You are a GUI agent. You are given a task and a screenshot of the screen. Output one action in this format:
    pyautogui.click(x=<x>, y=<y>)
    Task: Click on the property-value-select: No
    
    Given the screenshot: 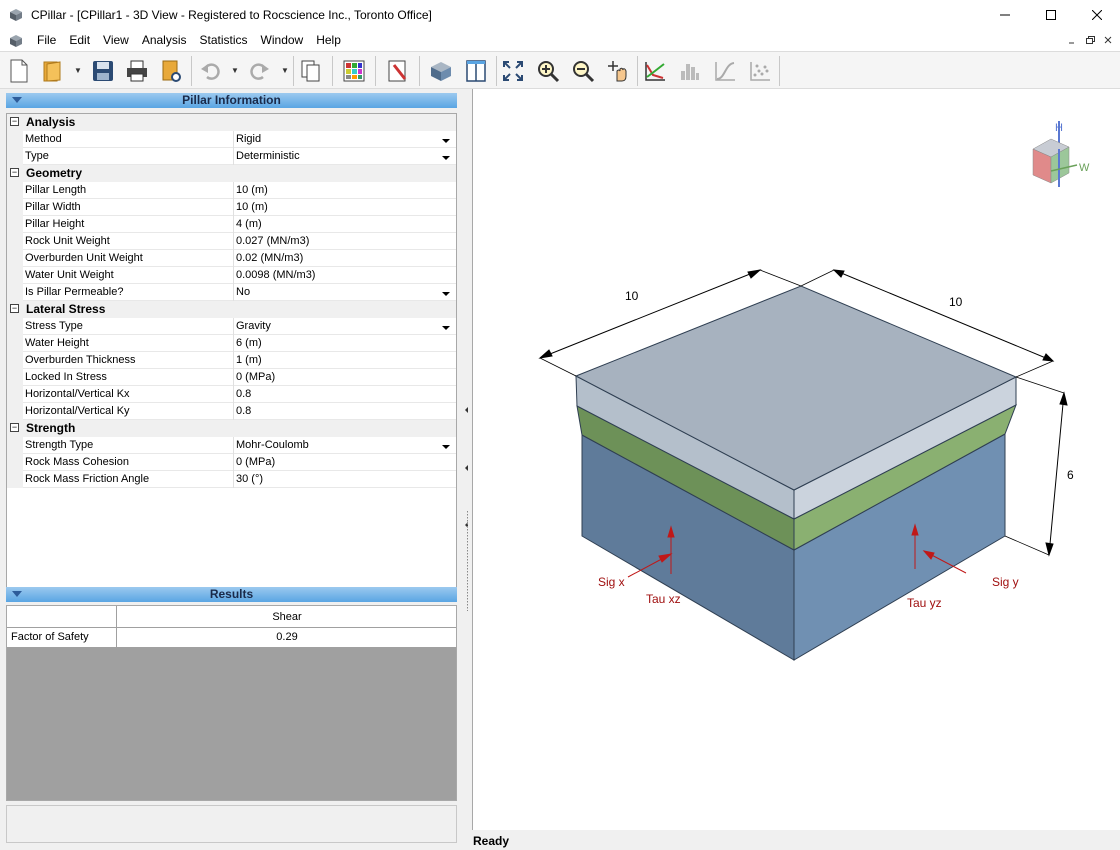 What is the action you would take?
    pyautogui.click(x=243, y=292)
    